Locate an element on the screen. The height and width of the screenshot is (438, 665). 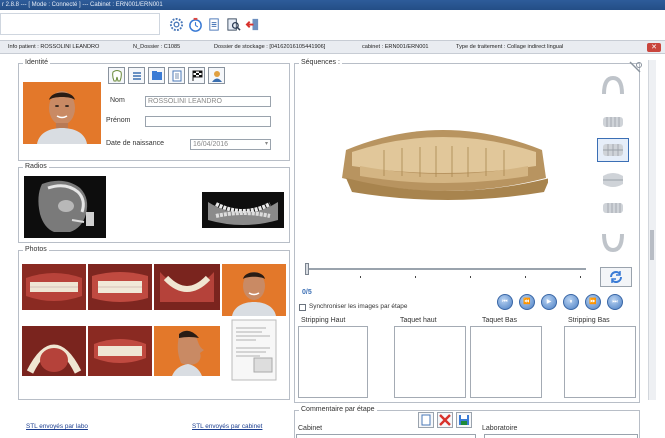
tooth-icon is located at coordinates (116, 75).